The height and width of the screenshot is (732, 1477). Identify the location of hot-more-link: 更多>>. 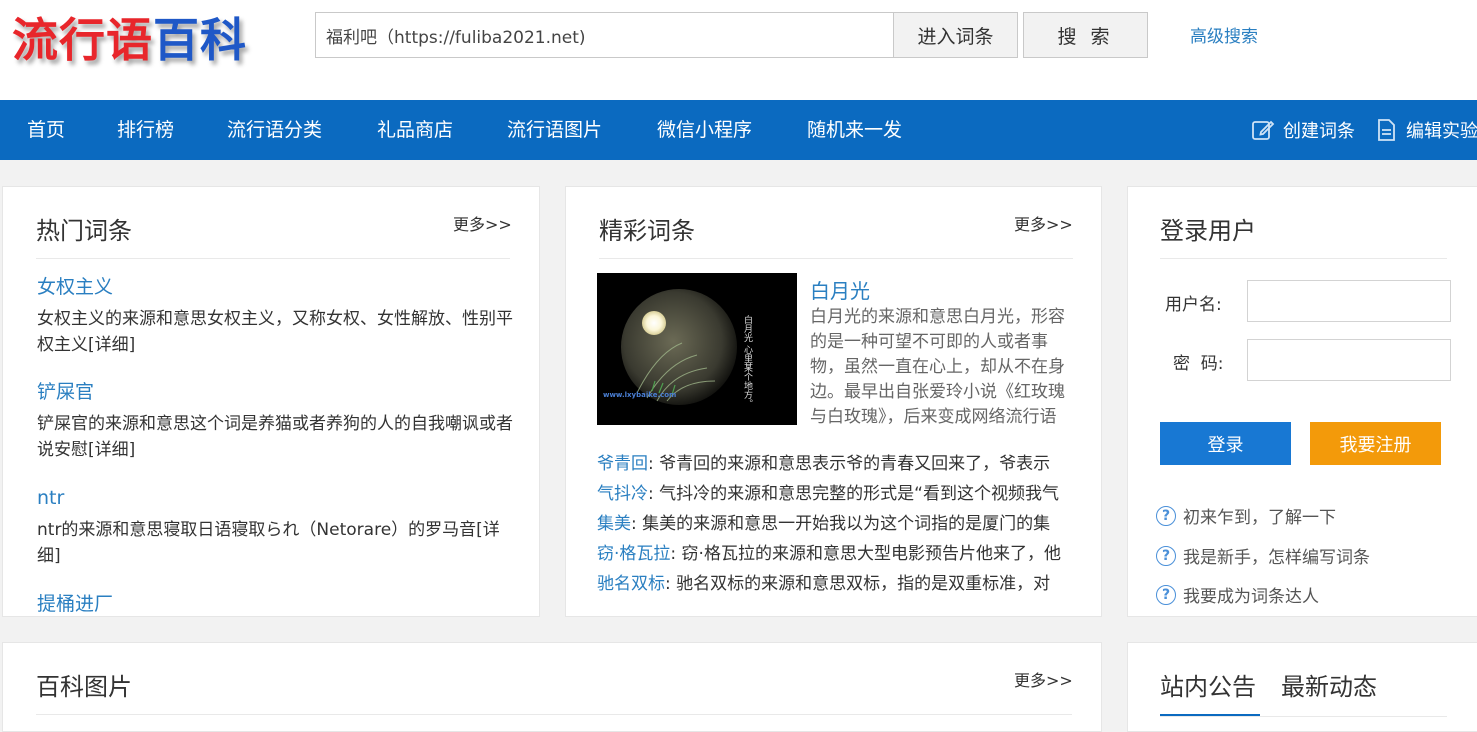
(482, 223).